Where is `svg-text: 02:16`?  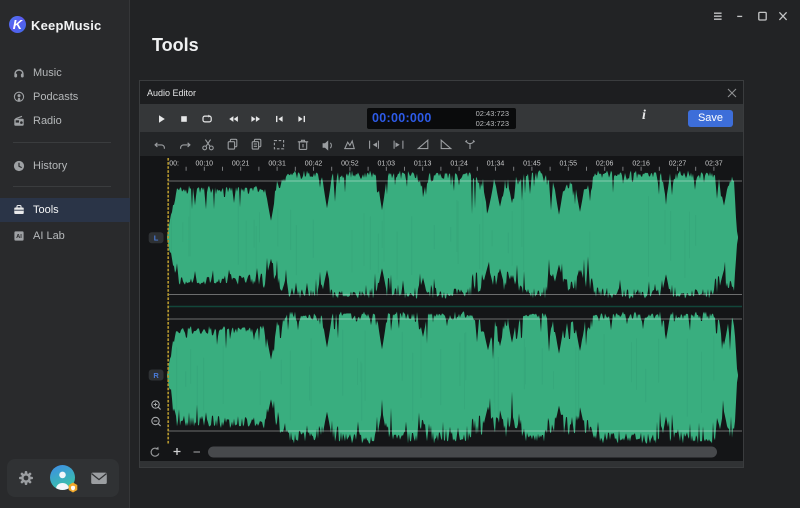
svg-text: 02:16 is located at coordinates (641, 164).